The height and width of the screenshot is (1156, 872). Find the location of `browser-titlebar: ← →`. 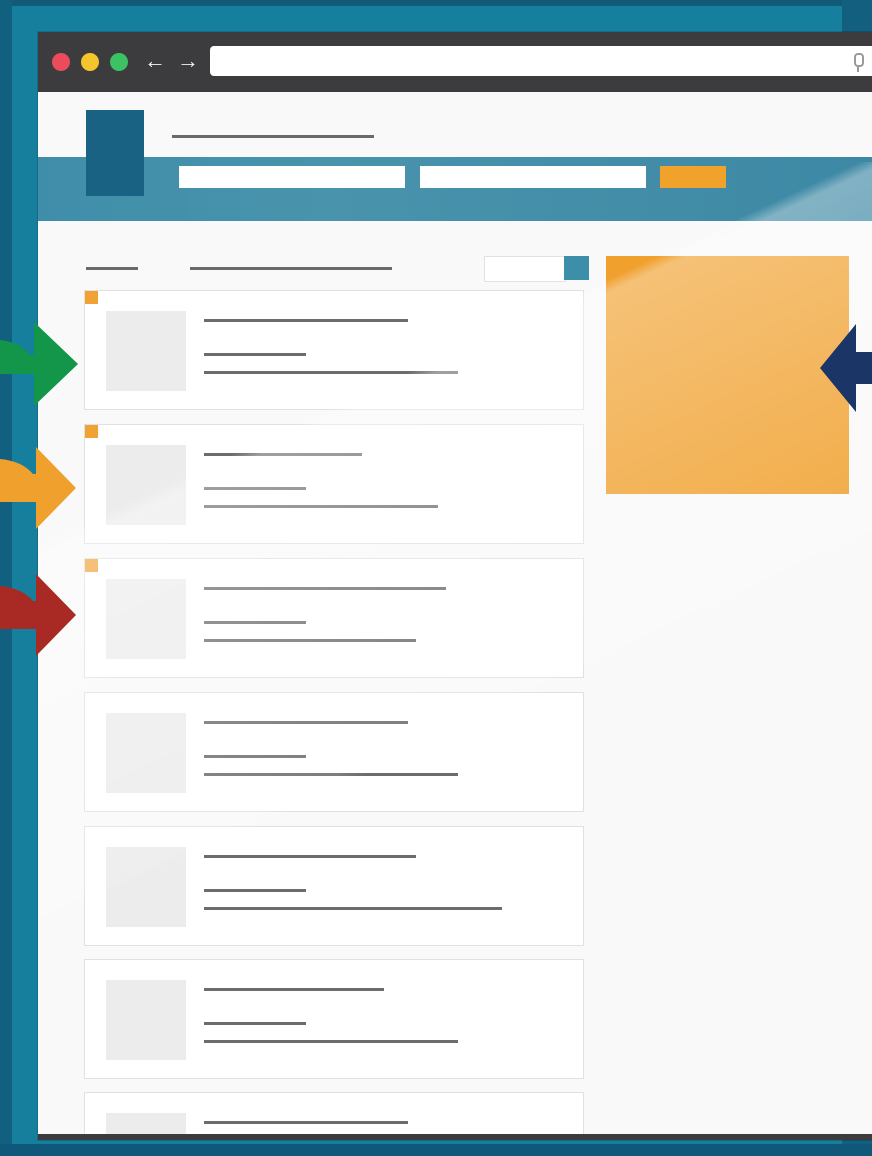

browser-titlebar: ← → is located at coordinates (455, 62).